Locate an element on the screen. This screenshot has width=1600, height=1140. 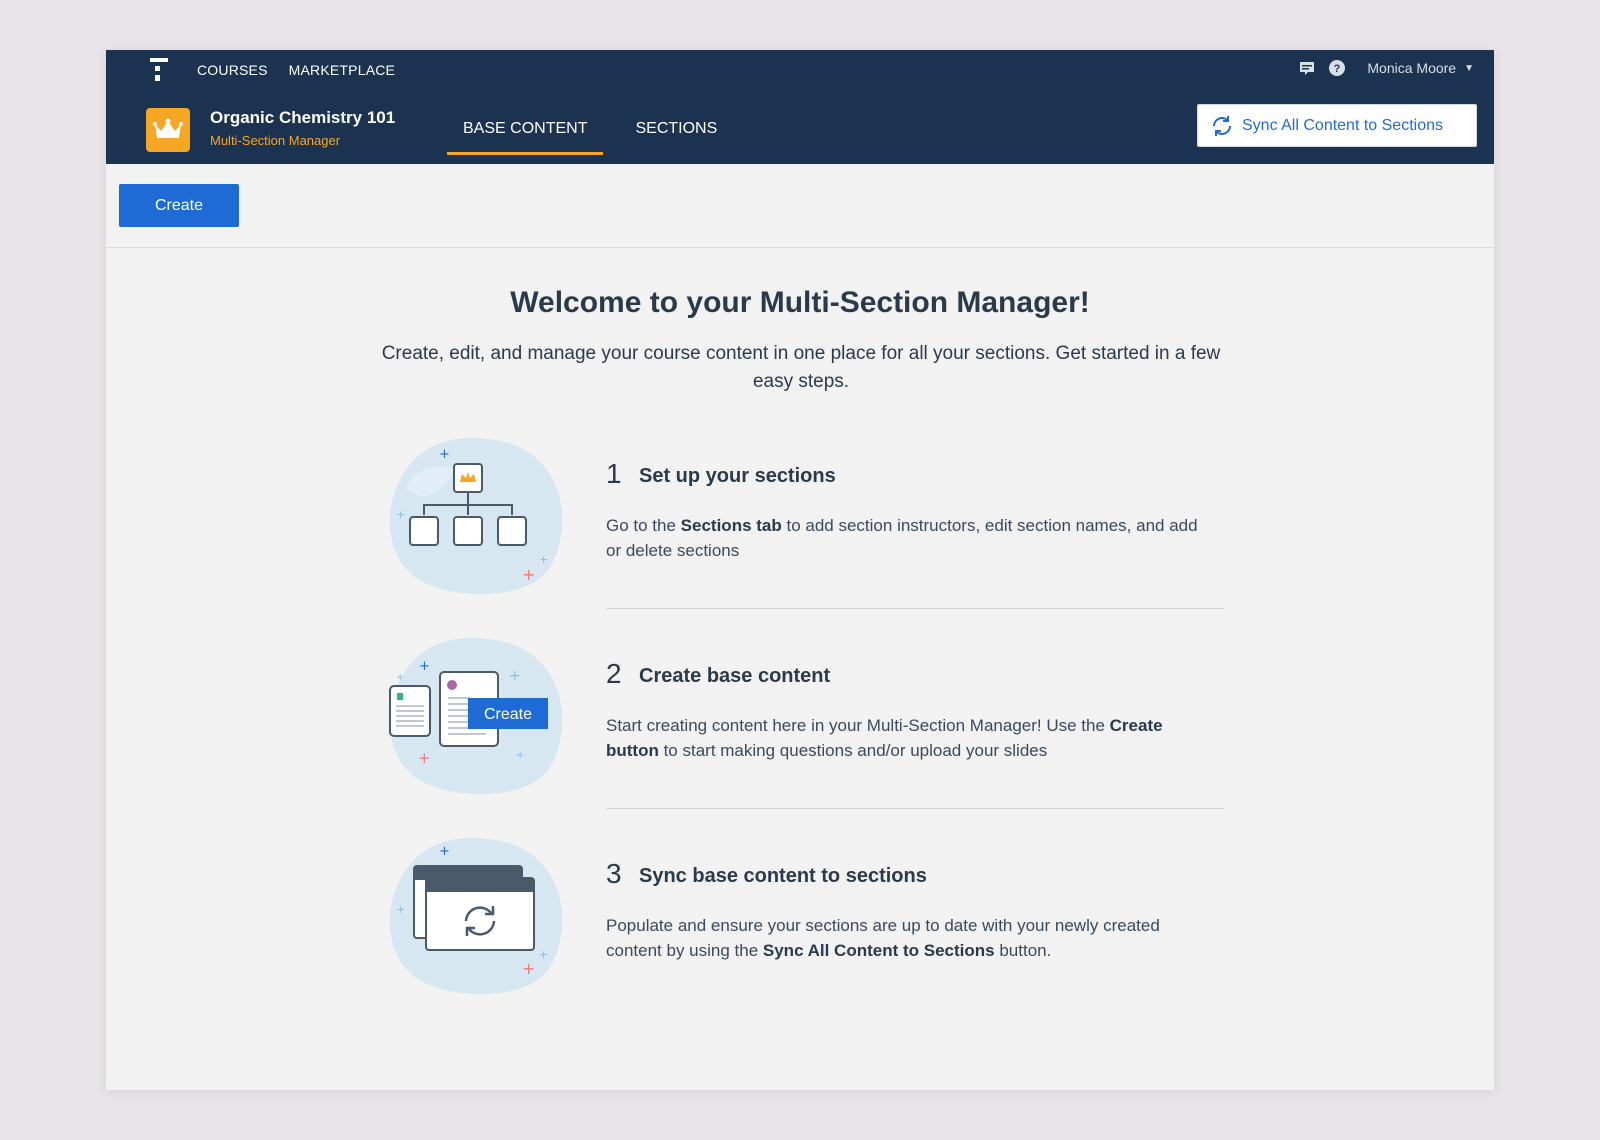
chat-icon is located at coordinates (1307, 68).